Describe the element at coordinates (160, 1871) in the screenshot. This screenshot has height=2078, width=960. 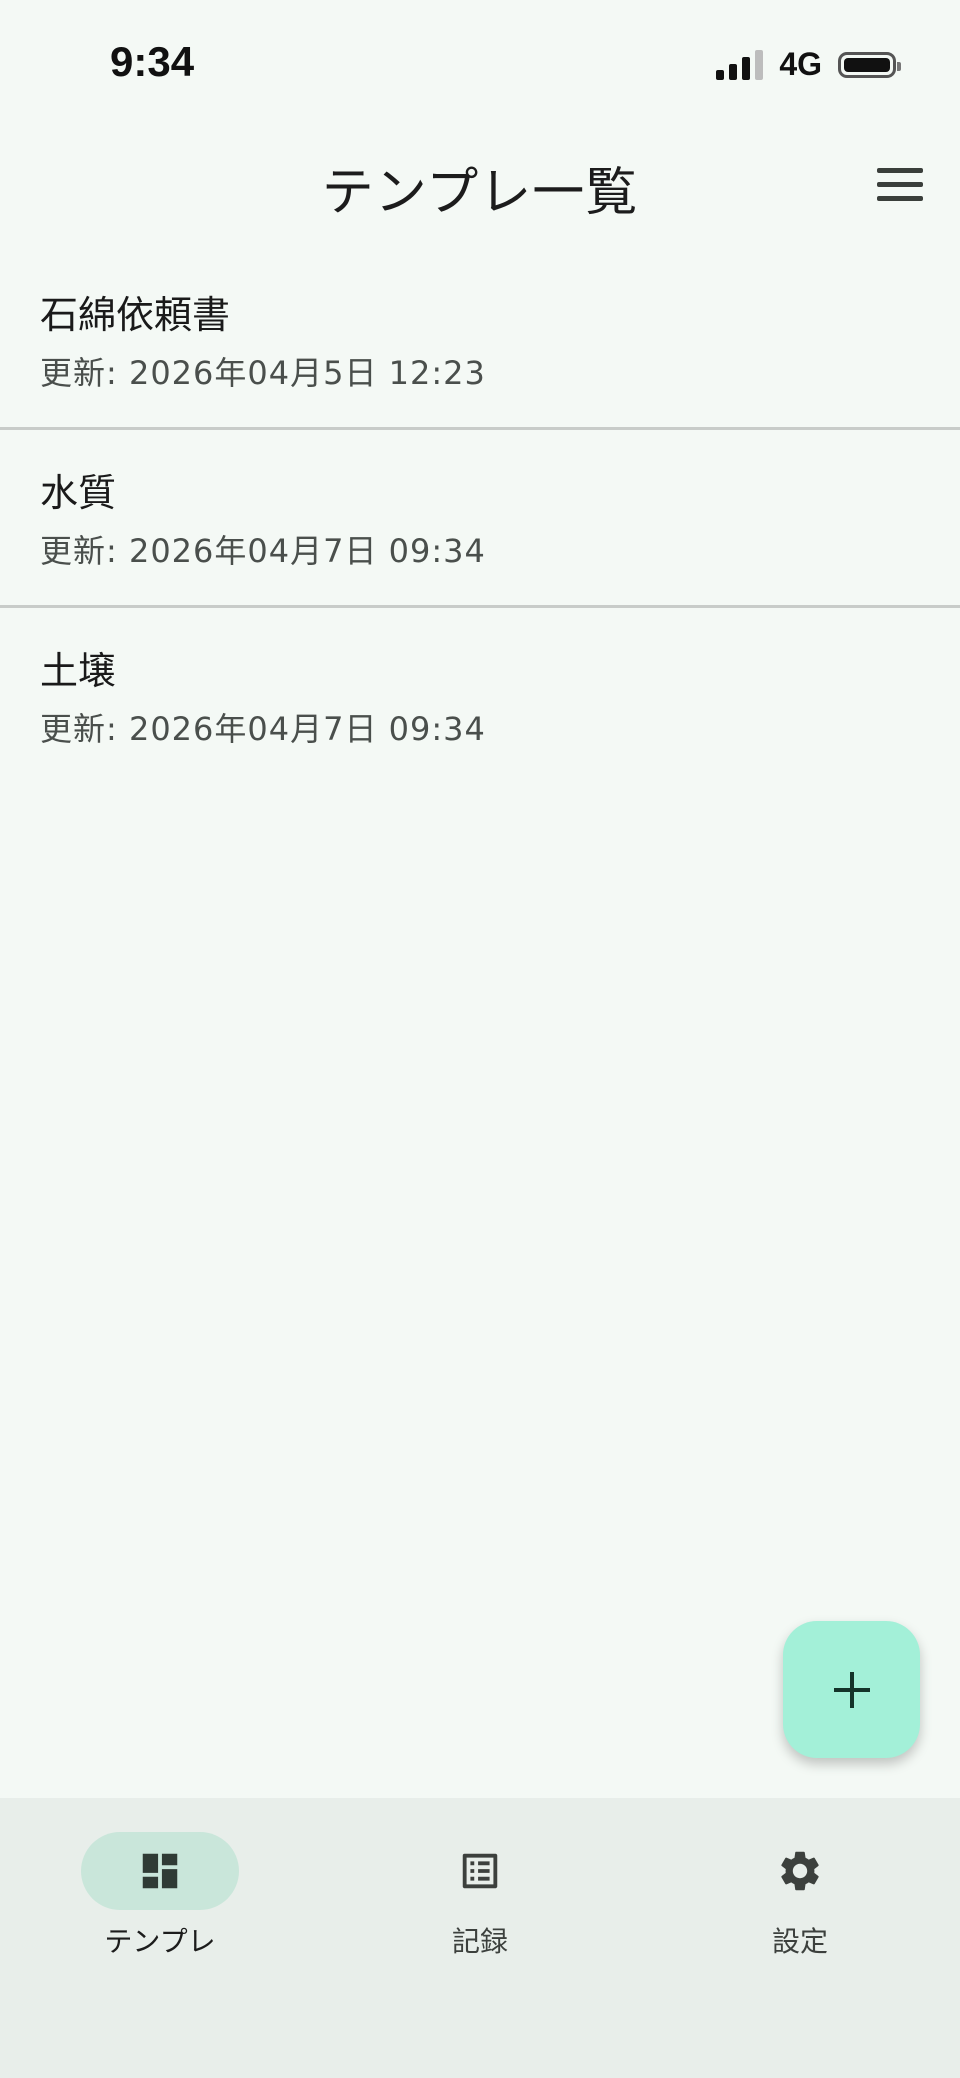
I see `dashboard-icon` at that location.